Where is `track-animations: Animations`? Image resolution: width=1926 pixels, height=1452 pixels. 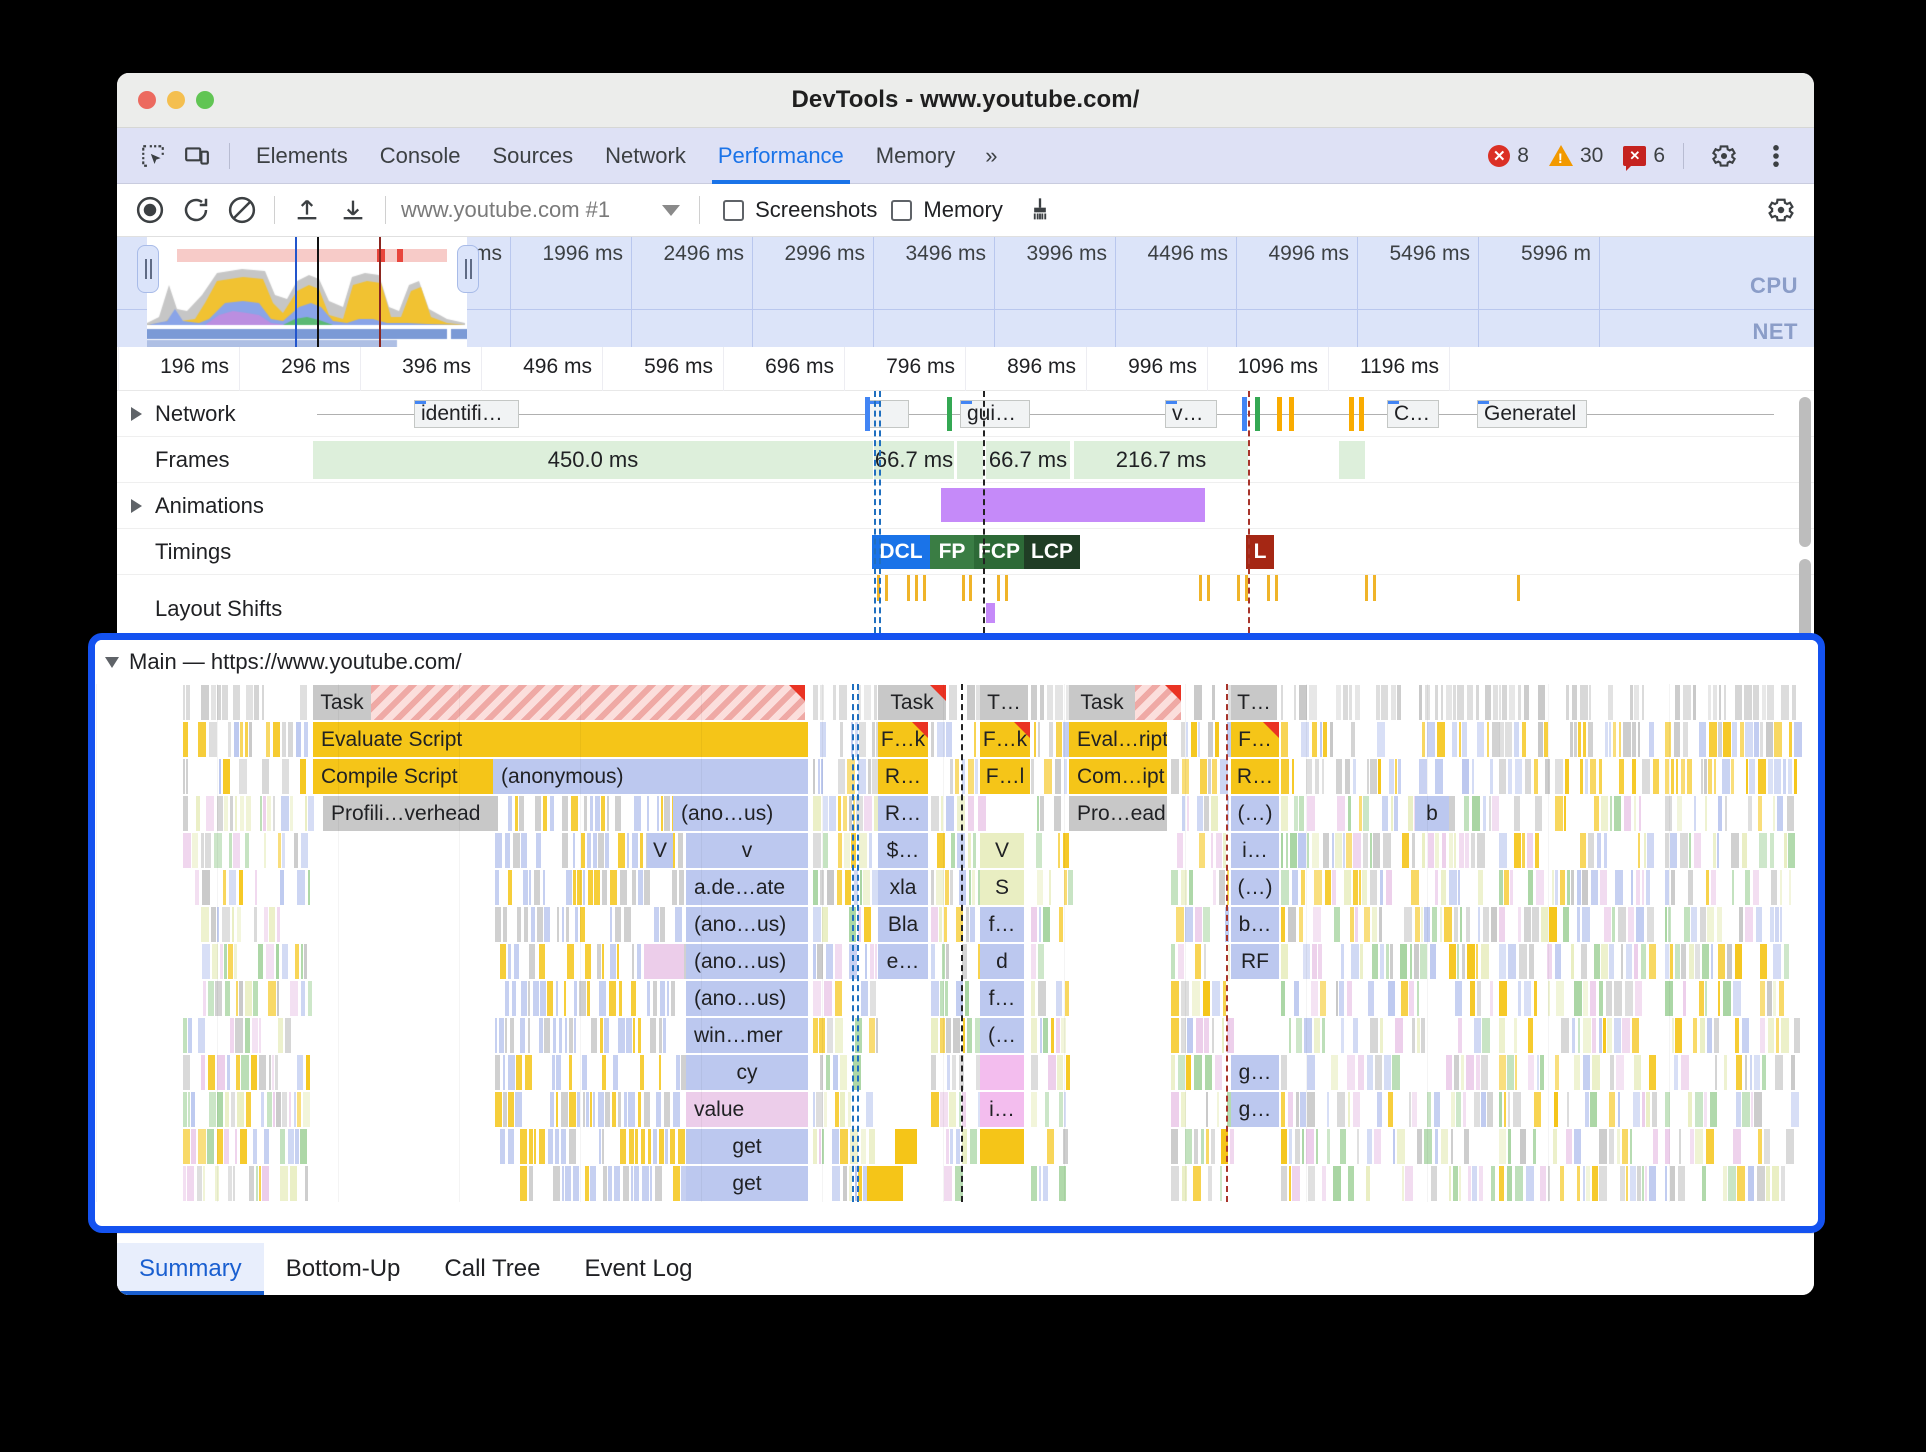
track-animations: Animations is located at coordinates (965, 506).